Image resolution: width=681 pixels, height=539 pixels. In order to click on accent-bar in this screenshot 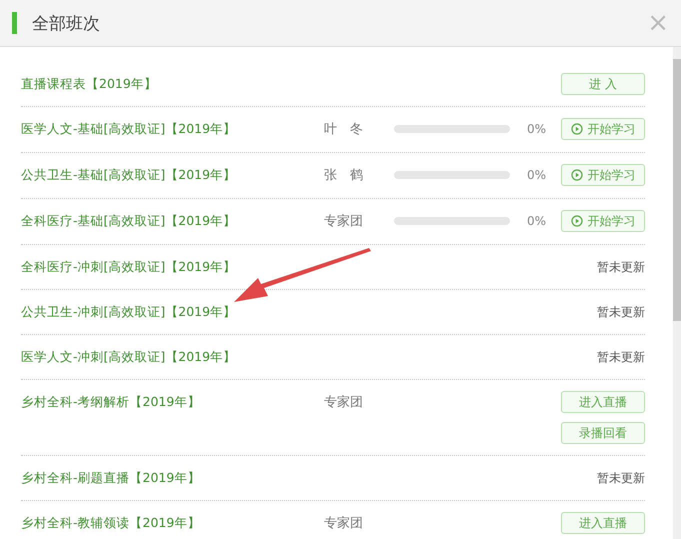, I will do `click(14, 23)`.